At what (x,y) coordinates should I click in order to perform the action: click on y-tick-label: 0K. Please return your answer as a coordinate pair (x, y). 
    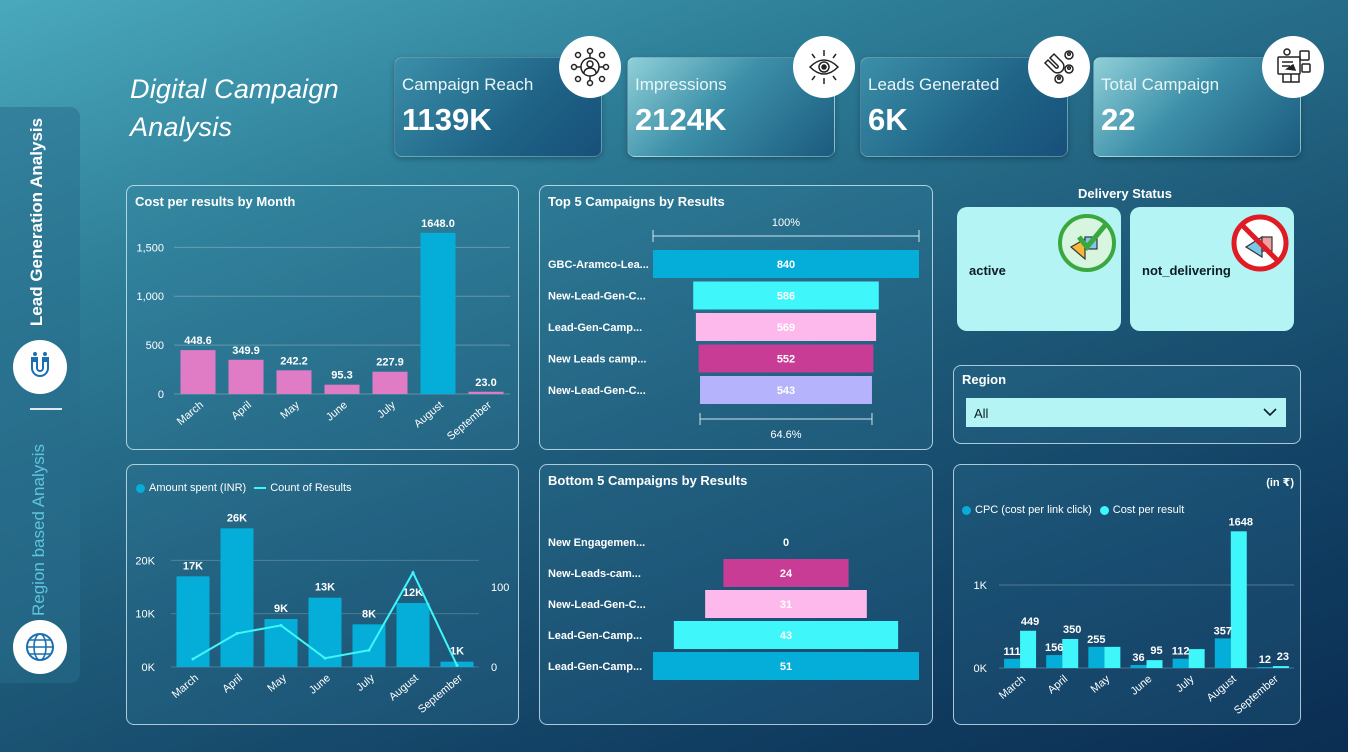
    Looking at the image, I should click on (981, 669).